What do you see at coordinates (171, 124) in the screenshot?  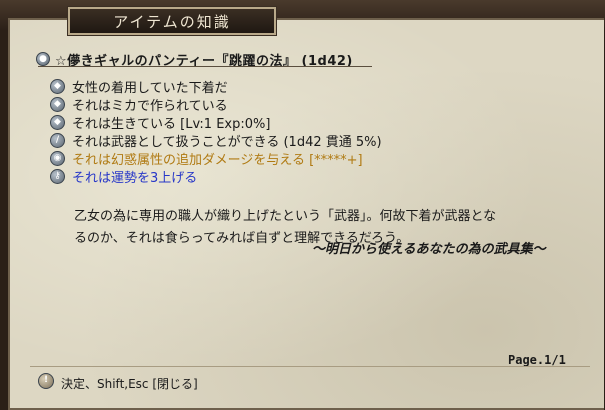 I see `property-line: それは生きている [Lv:1 Exp:0%]` at bounding box center [171, 124].